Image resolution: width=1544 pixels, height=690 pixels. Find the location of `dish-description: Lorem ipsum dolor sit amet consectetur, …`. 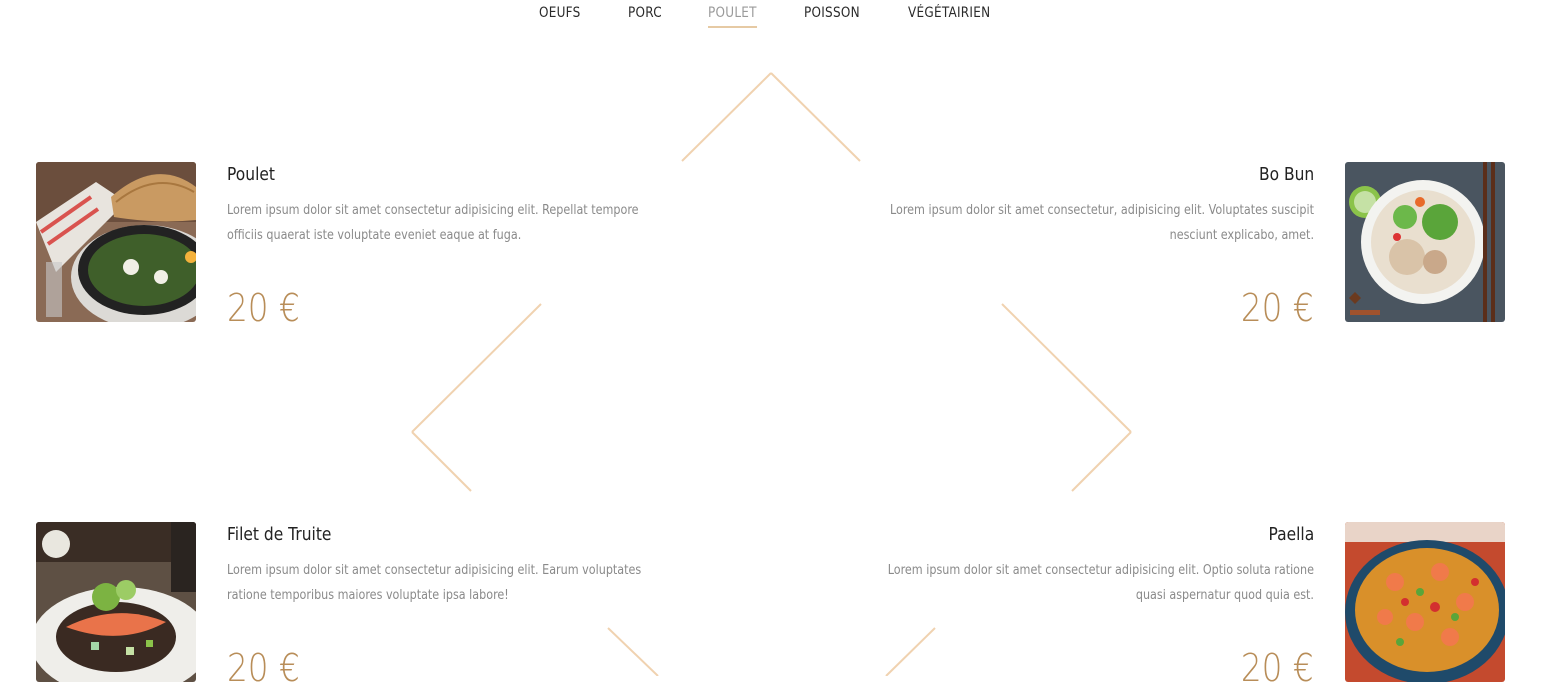

dish-description: Lorem ipsum dolor sit amet consectetur, … is located at coordinates (1101, 223).